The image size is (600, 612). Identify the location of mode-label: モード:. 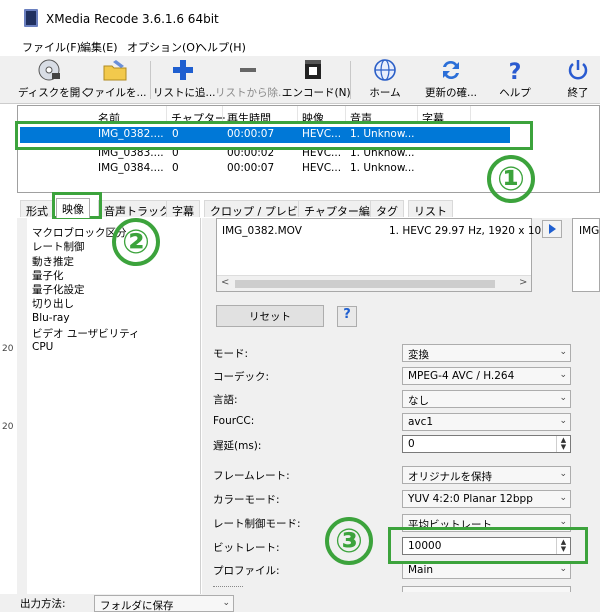
(231, 354).